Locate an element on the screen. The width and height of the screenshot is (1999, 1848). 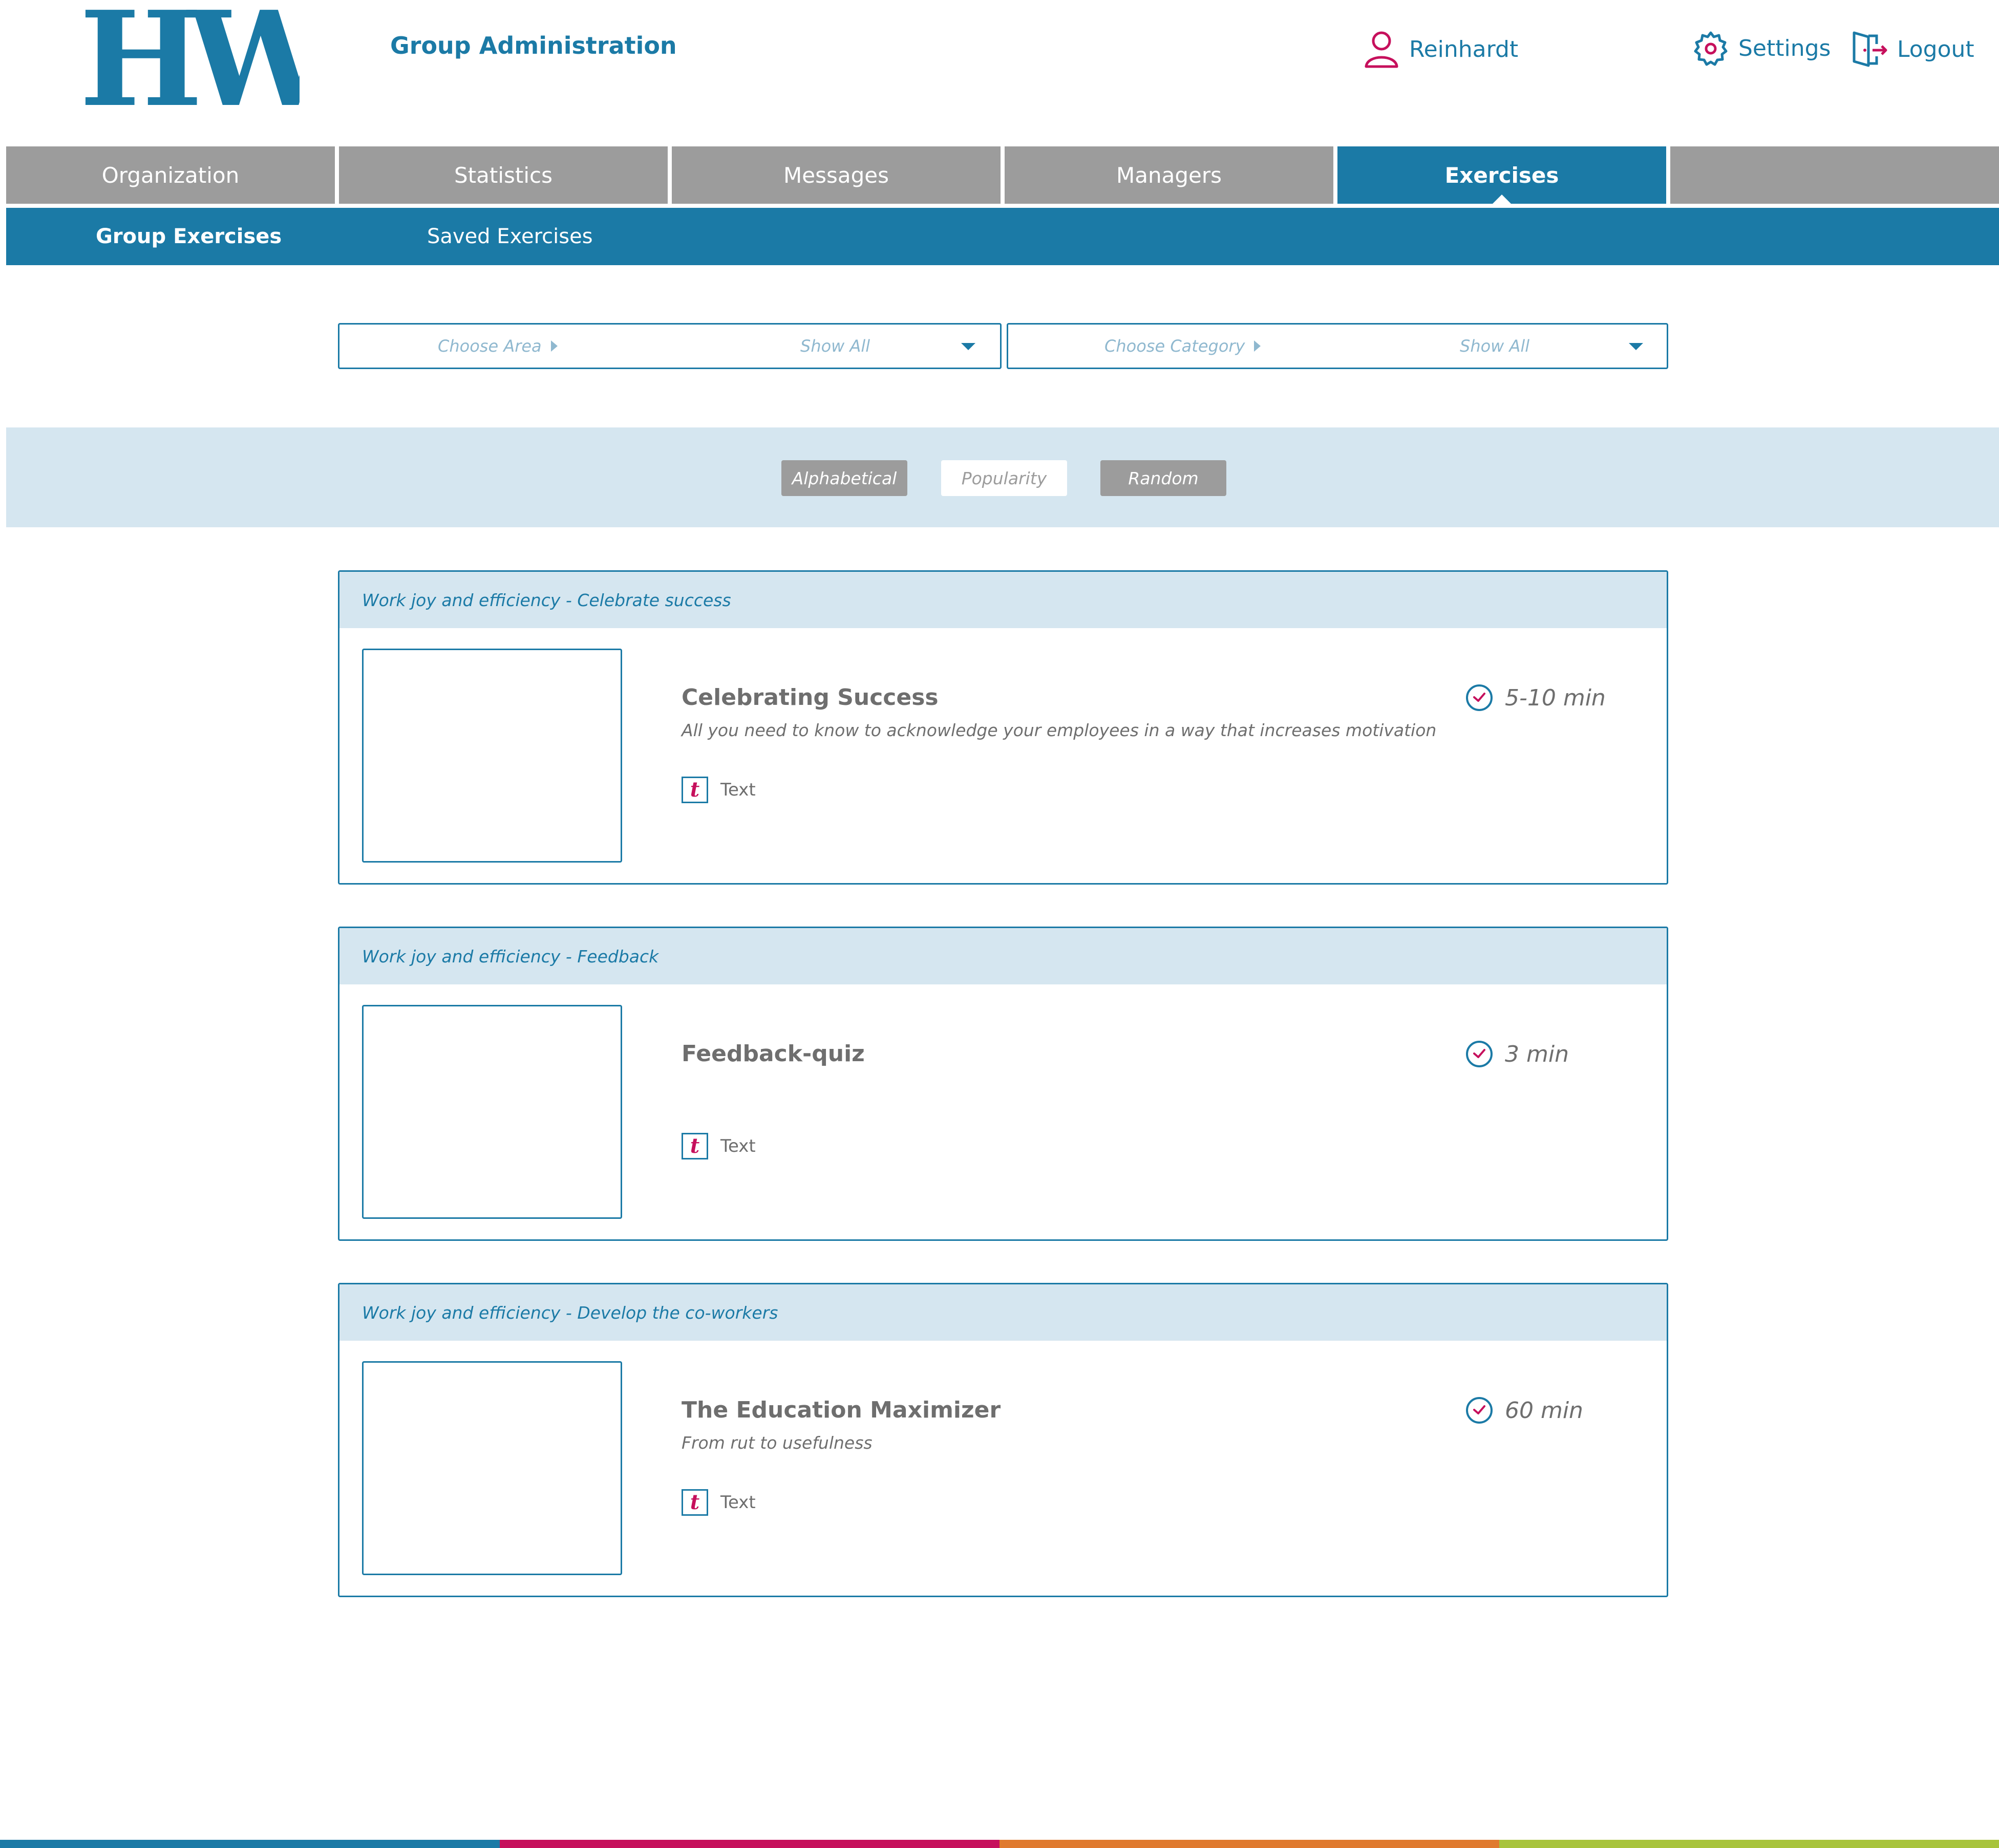
user-icon is located at coordinates (1381, 50).